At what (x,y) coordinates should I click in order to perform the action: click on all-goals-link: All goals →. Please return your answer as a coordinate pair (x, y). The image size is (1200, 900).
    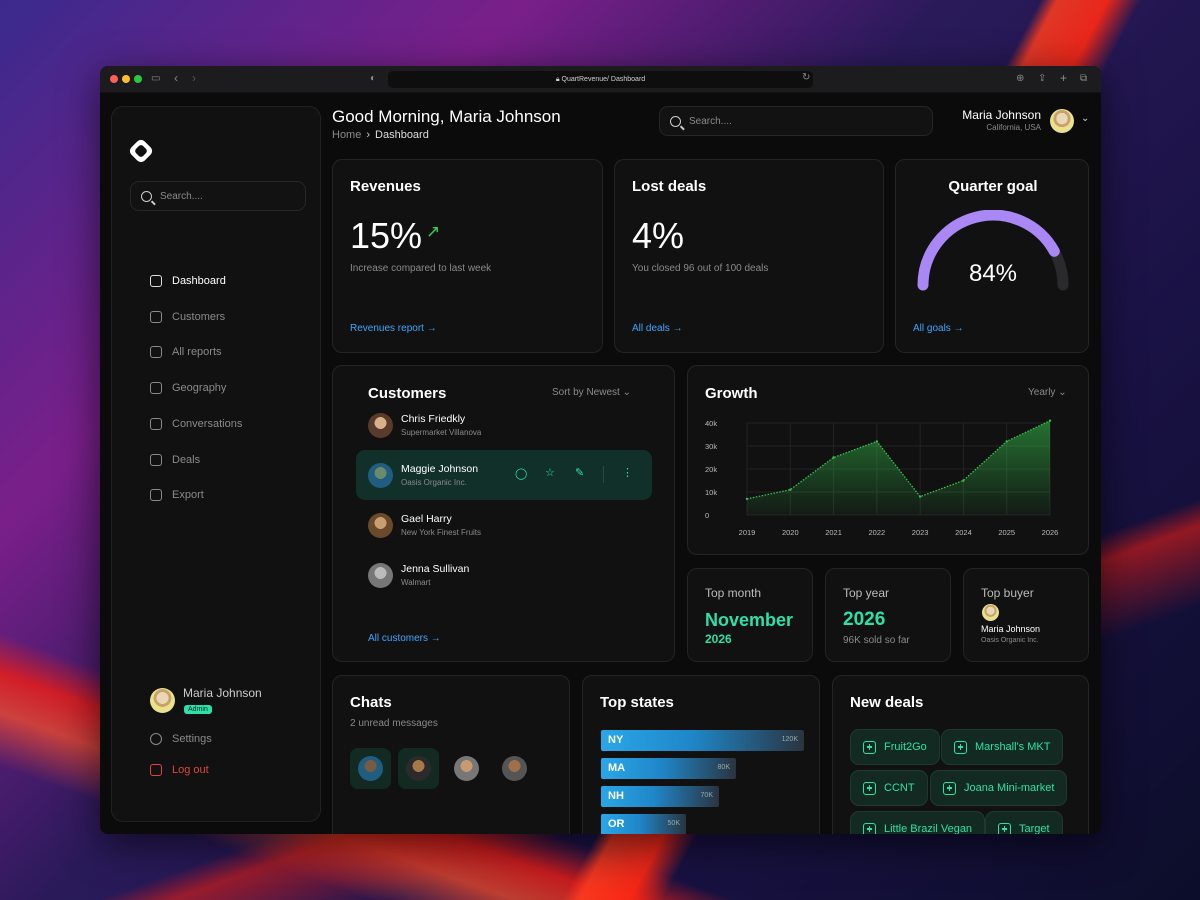
    Looking at the image, I should click on (938, 328).